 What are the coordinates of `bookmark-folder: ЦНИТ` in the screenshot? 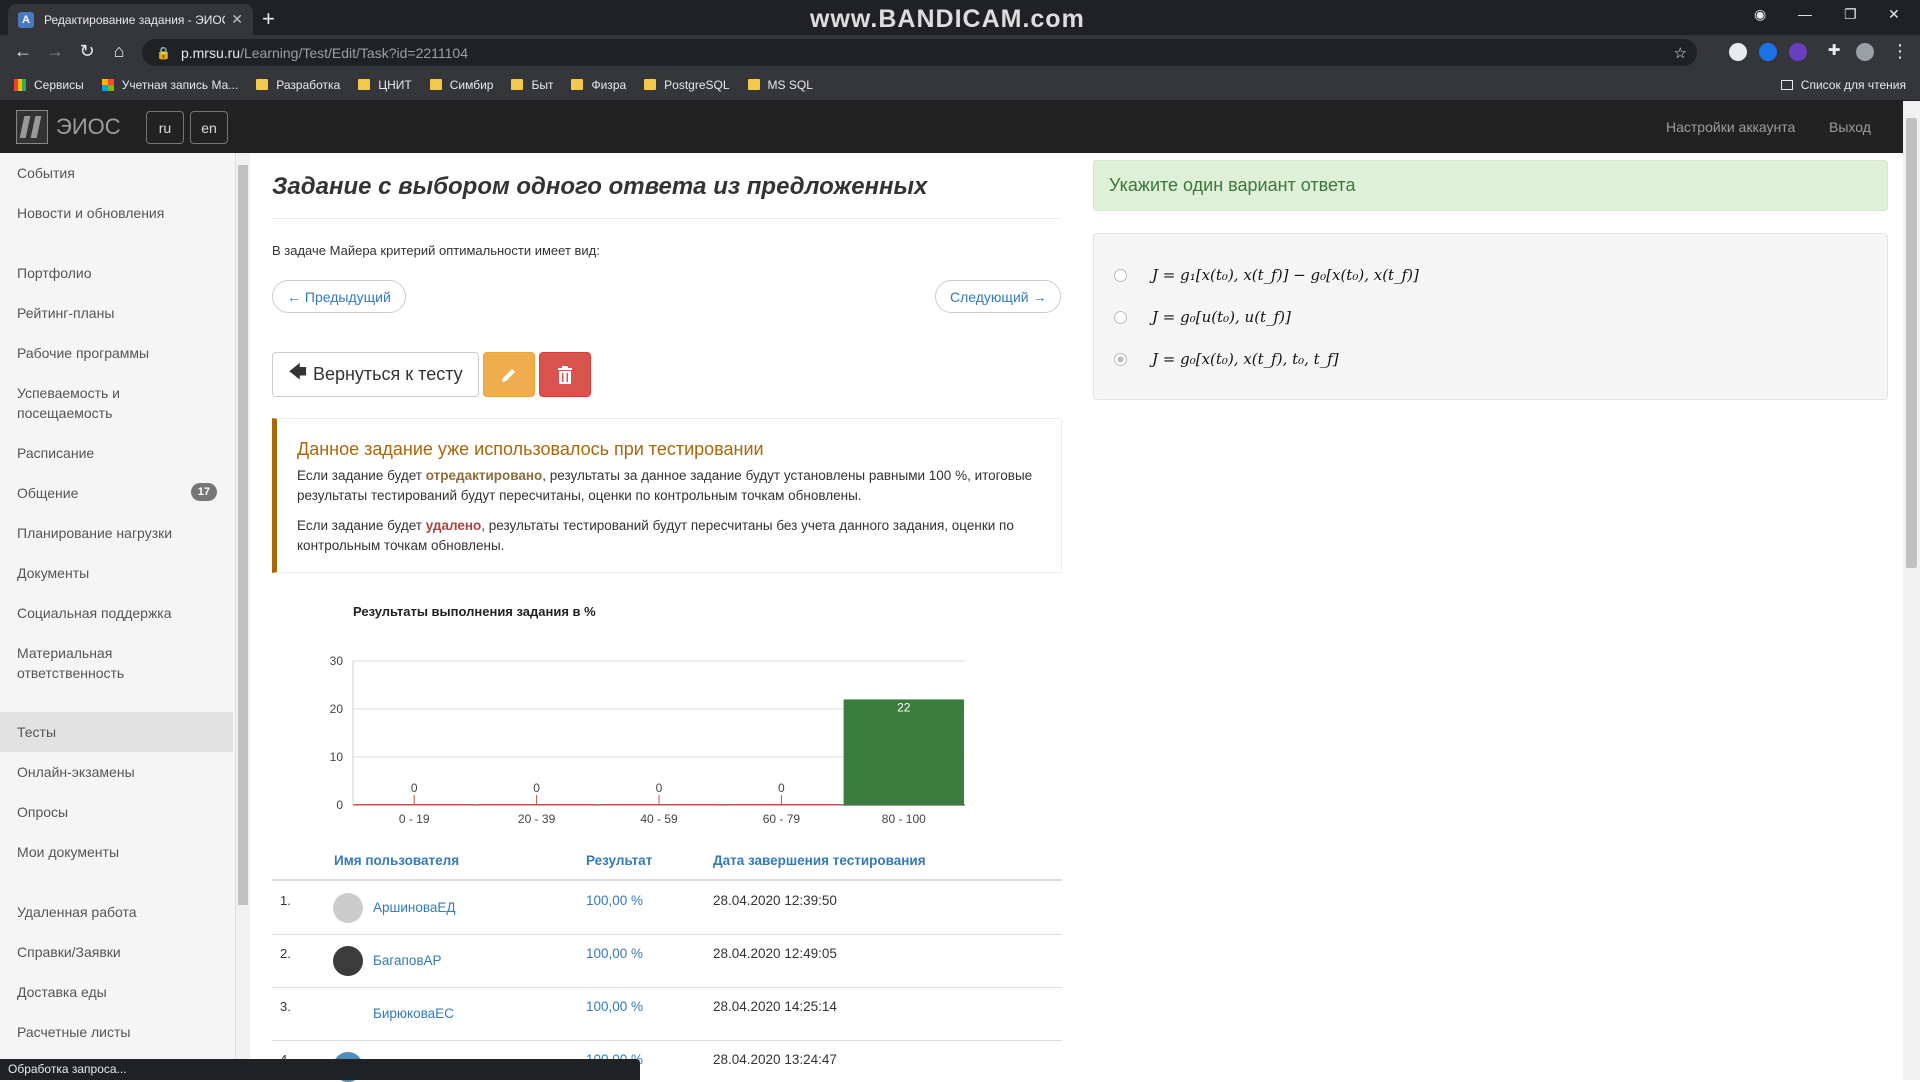 It's located at (385, 85).